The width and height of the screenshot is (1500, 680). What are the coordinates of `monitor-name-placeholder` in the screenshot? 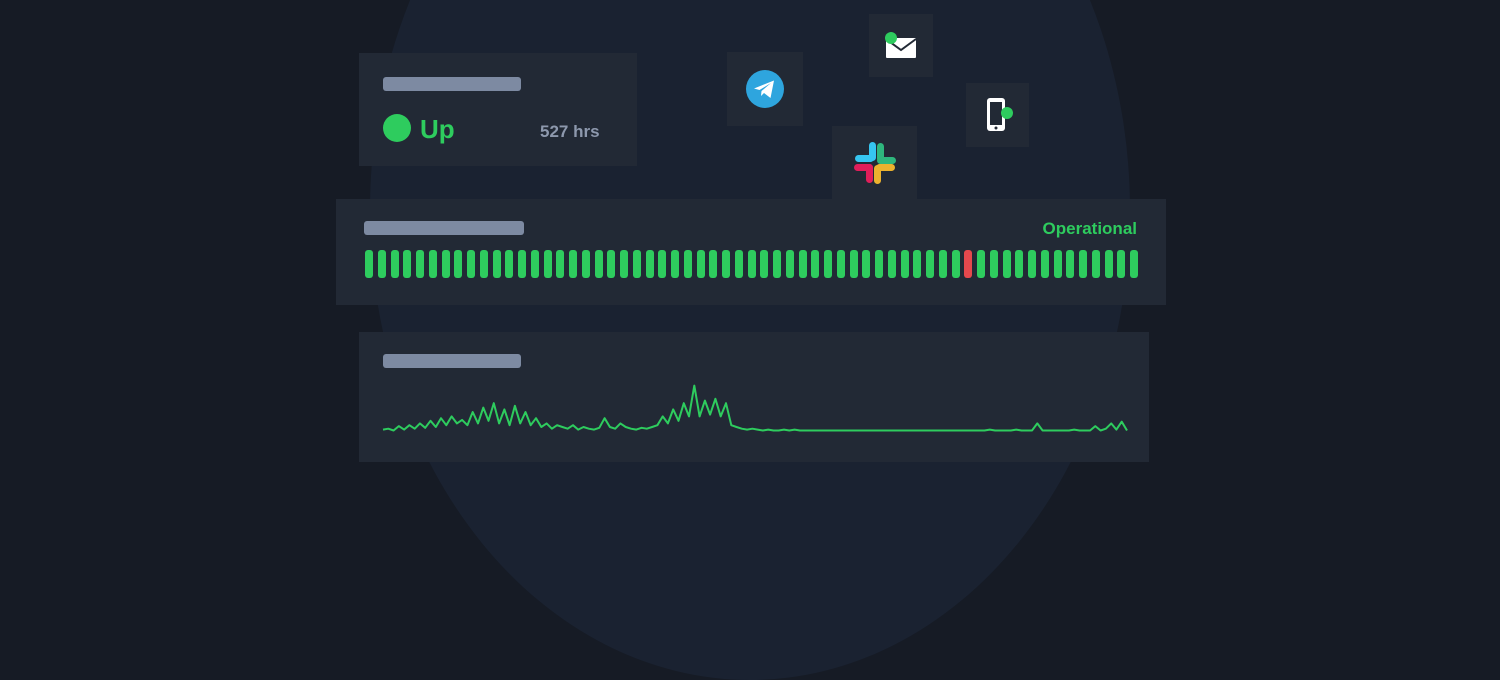 It's located at (452, 84).